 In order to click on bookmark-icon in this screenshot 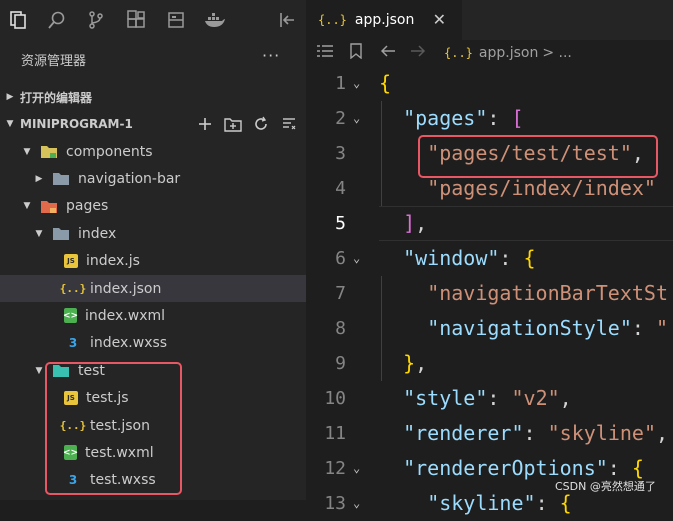, I will do `click(356, 53)`.